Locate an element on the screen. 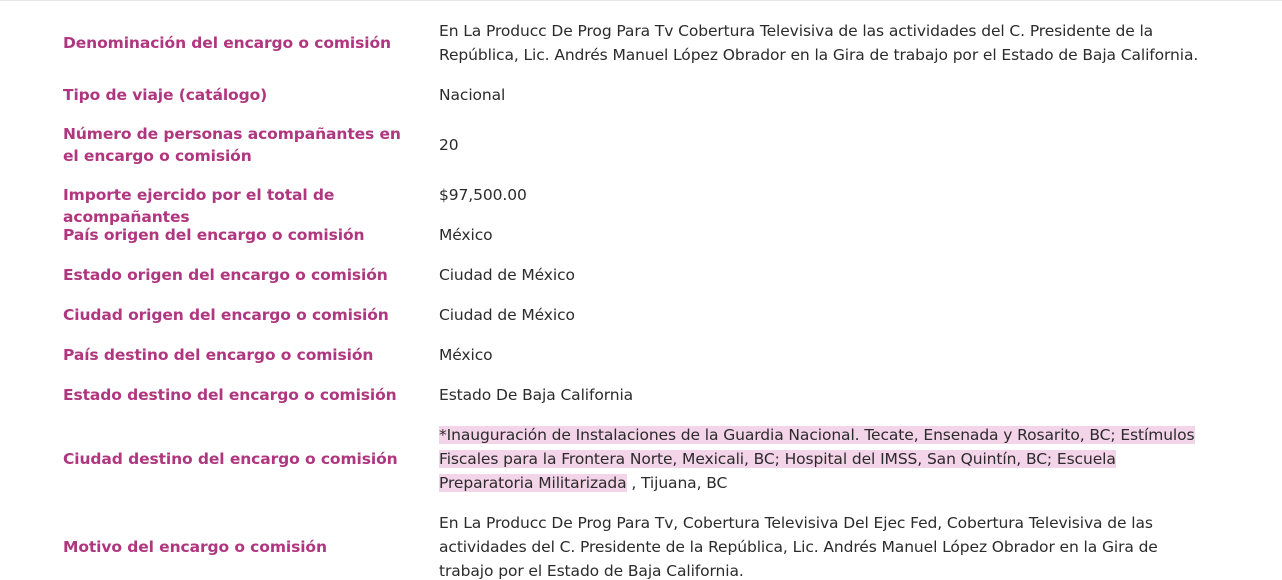 The height and width of the screenshot is (580, 1282). row-value: $97,500.00 is located at coordinates (483, 195).